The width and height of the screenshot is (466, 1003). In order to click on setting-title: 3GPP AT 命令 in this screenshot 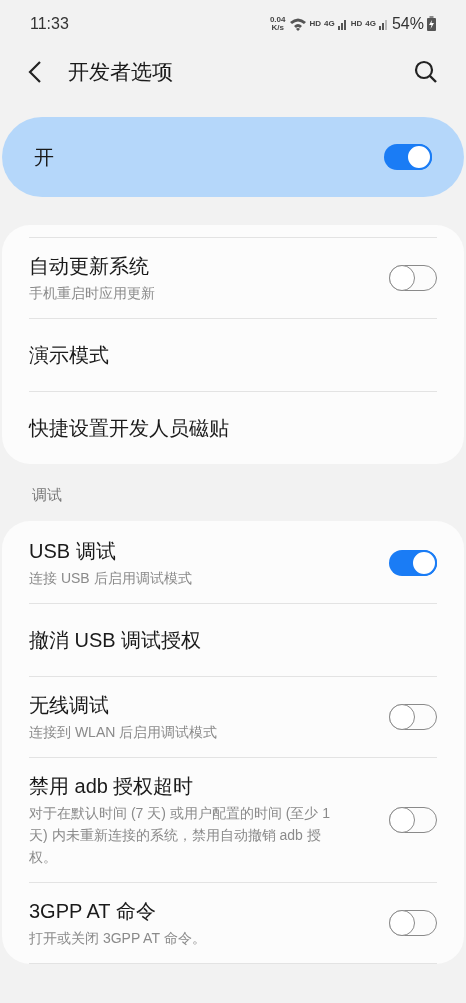, I will do `click(117, 910)`.